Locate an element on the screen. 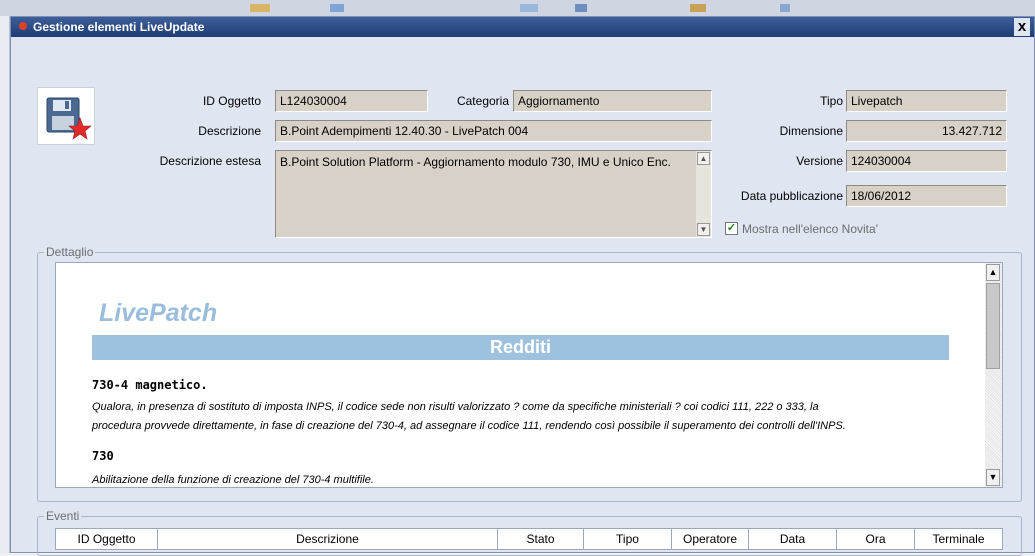 This screenshot has height=556, width=1035. app-icon is located at coordinates (23, 26).